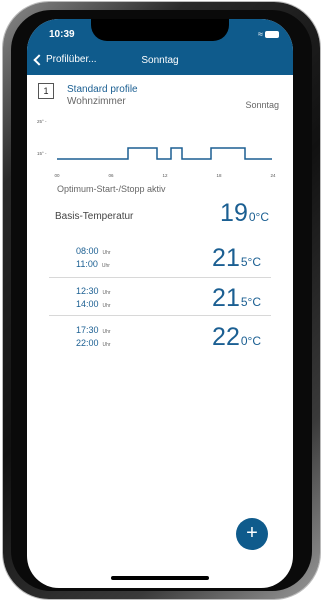 This screenshot has width=329, height=605. I want to click on basis-temp-number: 19, so click(234, 213).